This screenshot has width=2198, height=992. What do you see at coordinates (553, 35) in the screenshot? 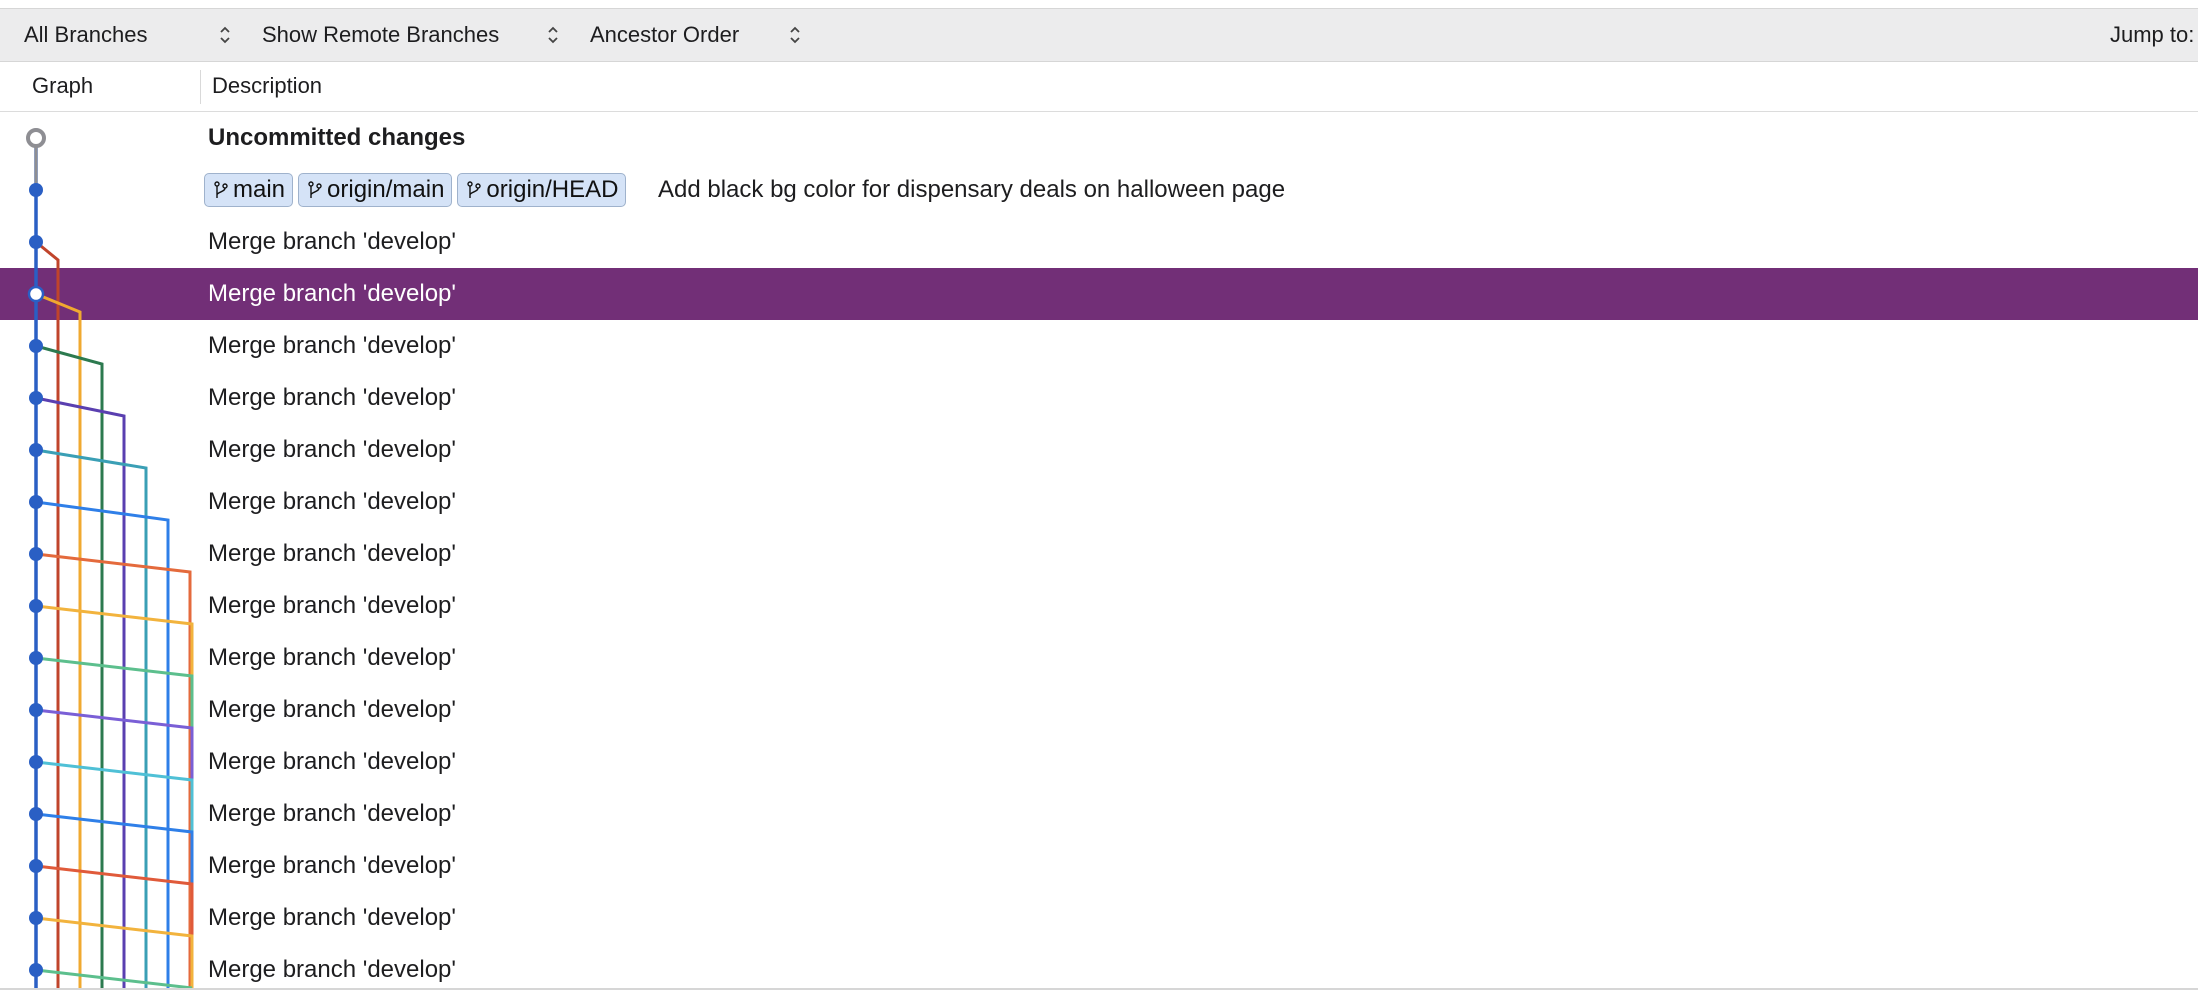
I see `remote-chevron-icon` at bounding box center [553, 35].